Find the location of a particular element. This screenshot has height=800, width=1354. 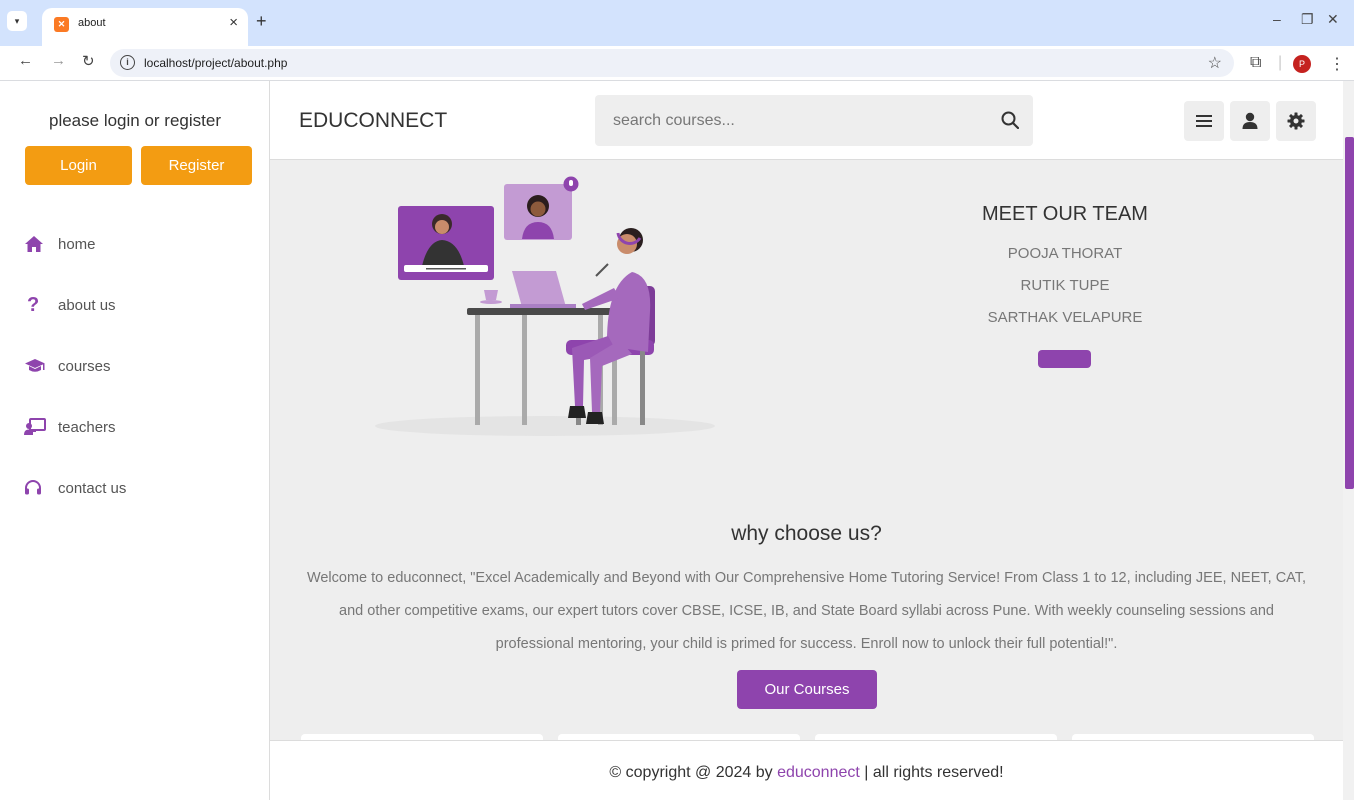

home-icon is located at coordinates (41, 244).